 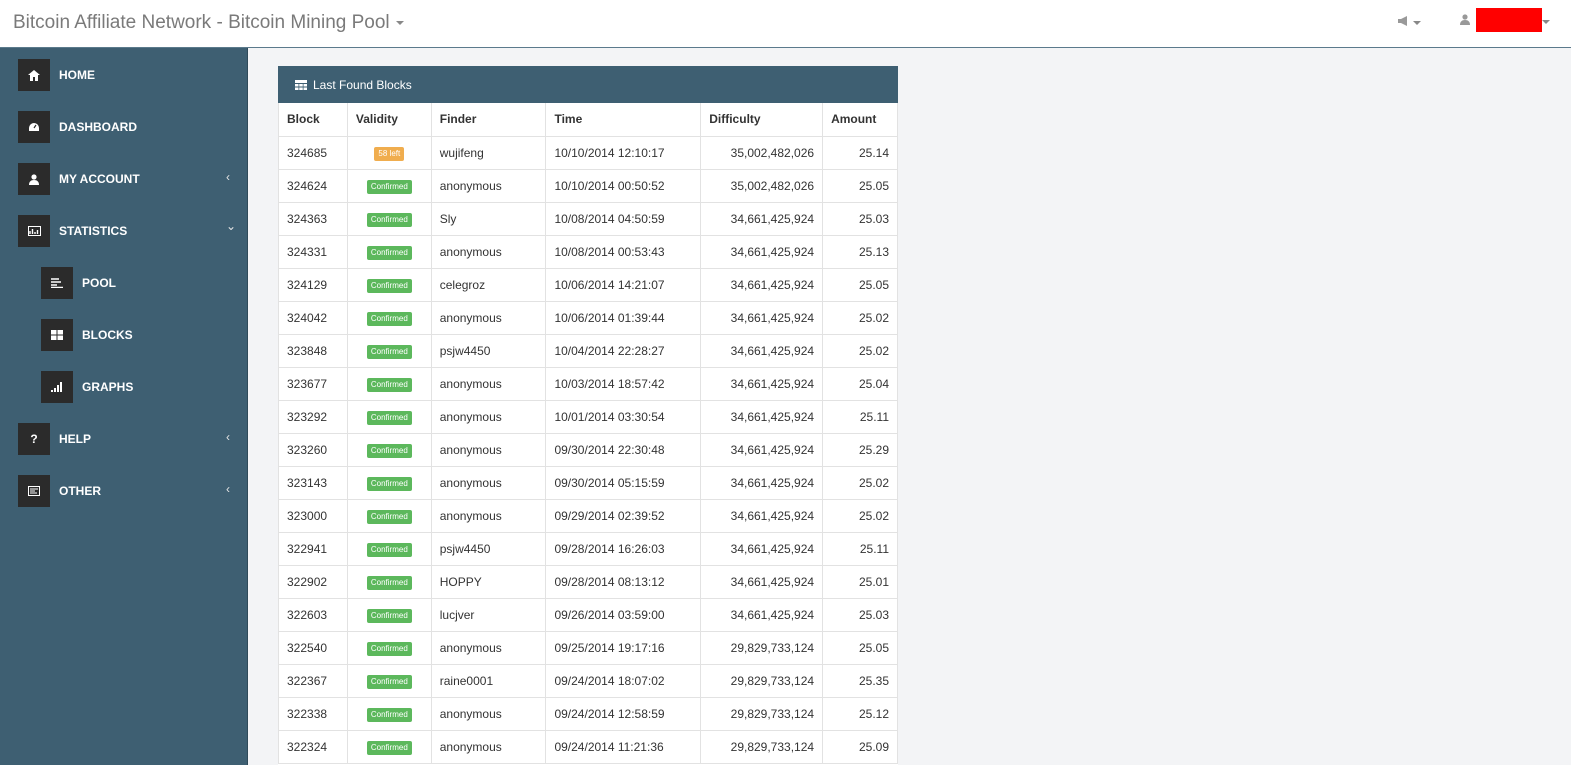 What do you see at coordinates (860, 317) in the screenshot?
I see `amount-cell: 25.02` at bounding box center [860, 317].